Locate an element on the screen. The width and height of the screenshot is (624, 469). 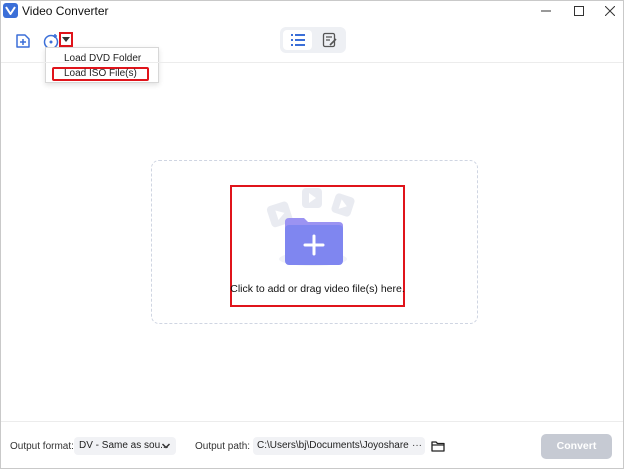
window-title: Video Converter is located at coordinates (65, 11).